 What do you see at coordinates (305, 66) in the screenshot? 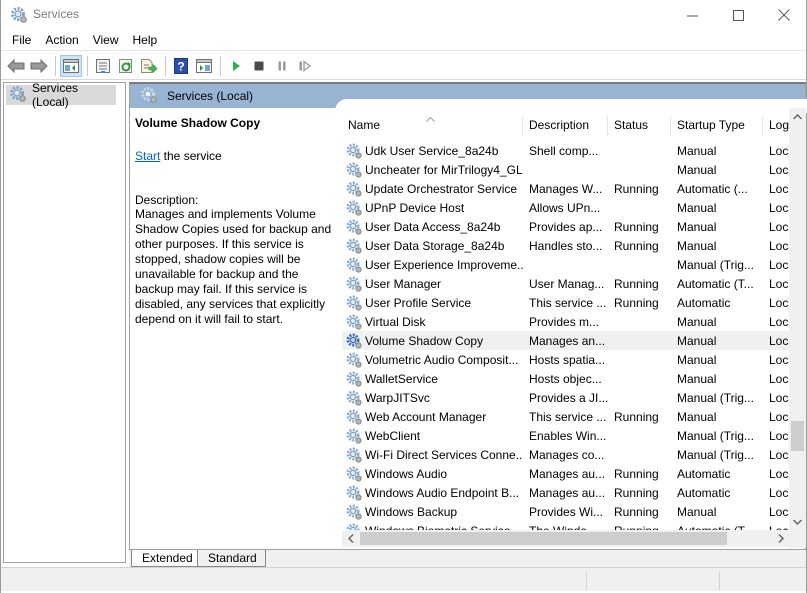
I see `resume-service-button` at bounding box center [305, 66].